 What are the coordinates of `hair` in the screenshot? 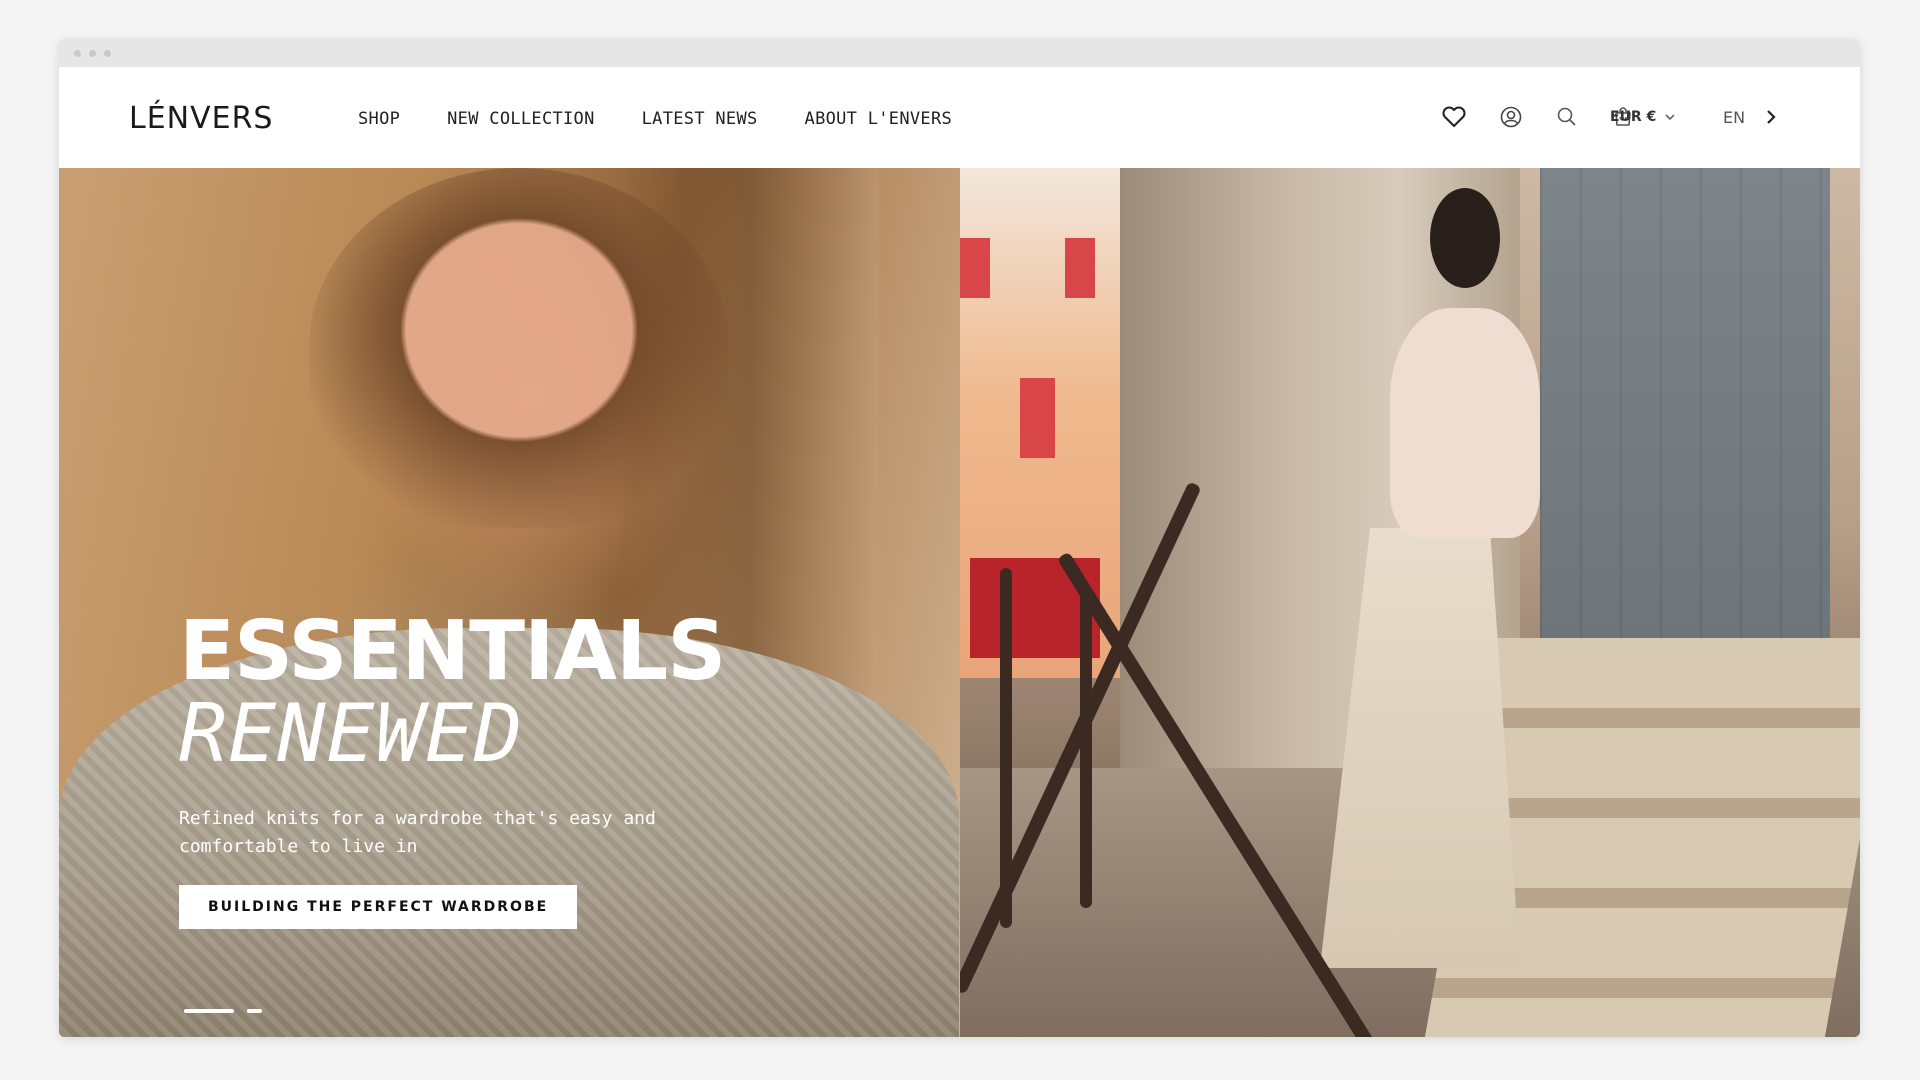 It's located at (519, 348).